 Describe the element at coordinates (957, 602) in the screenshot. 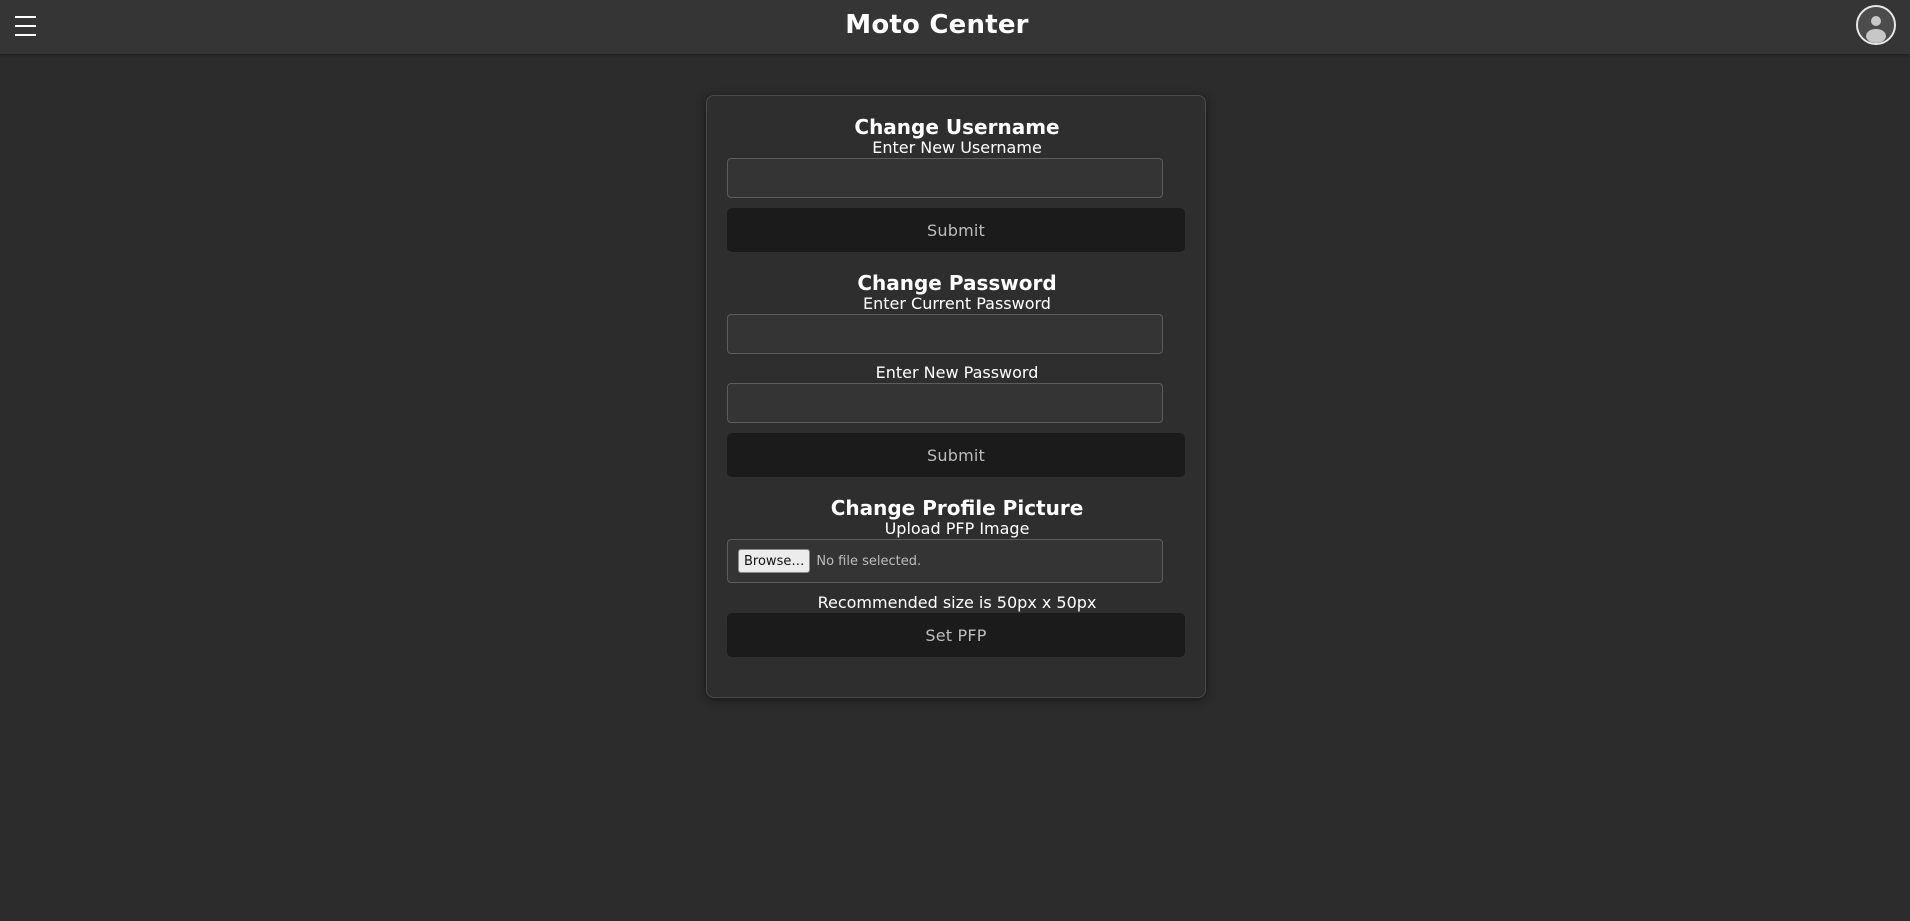

I see `pfp-size-hint: Recommended size is 50px x 50px` at that location.